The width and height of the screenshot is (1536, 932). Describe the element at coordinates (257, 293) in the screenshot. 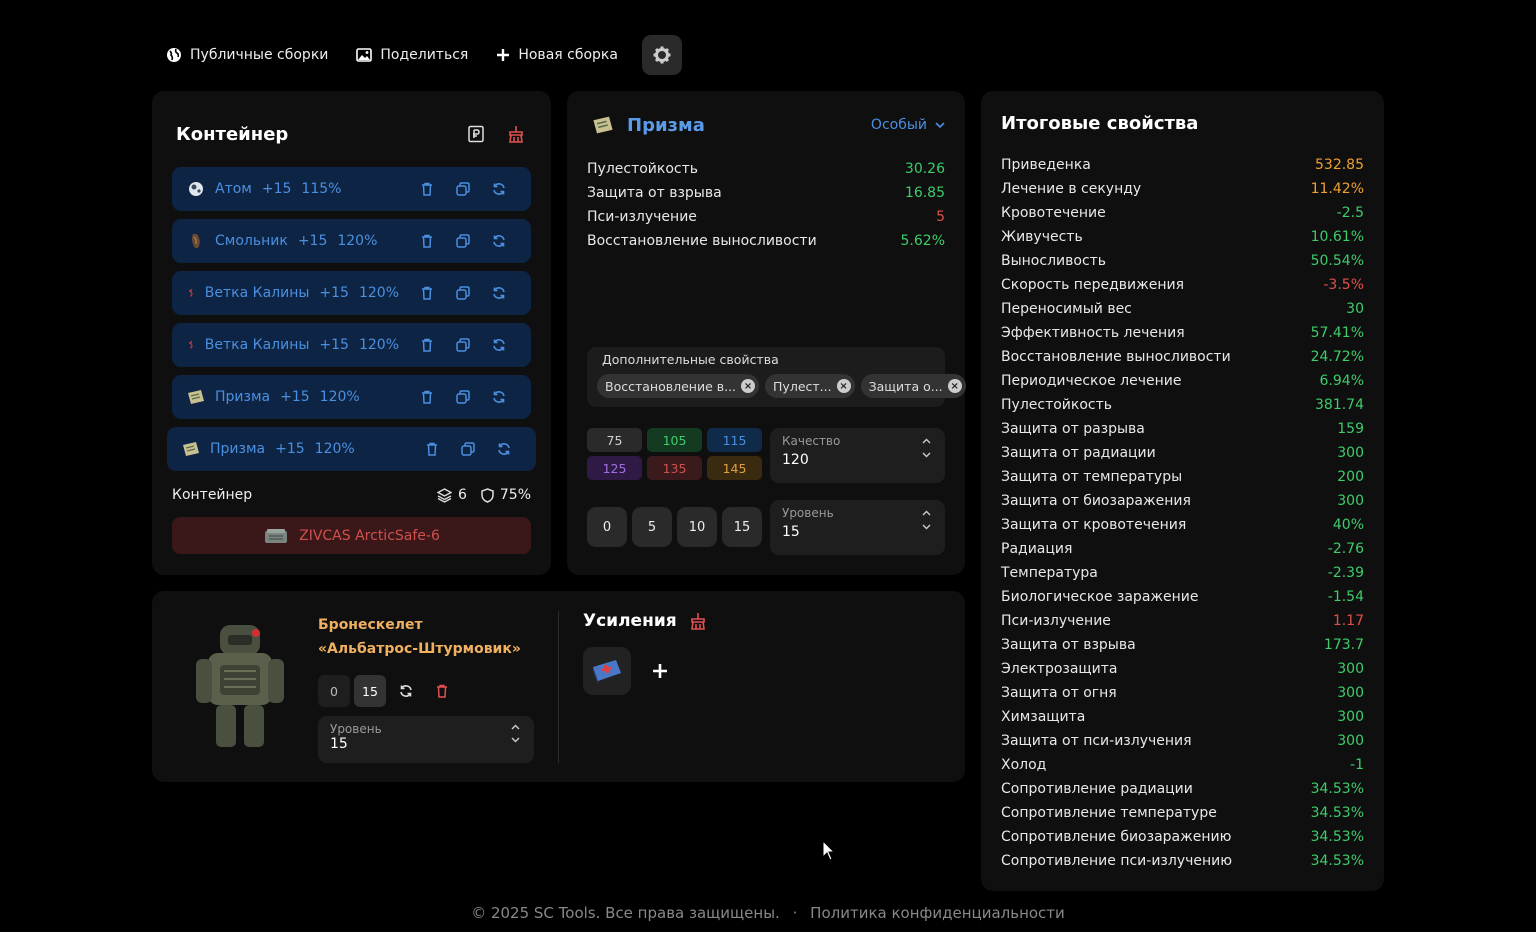

I see `slot-name: Ветка Калины` at that location.